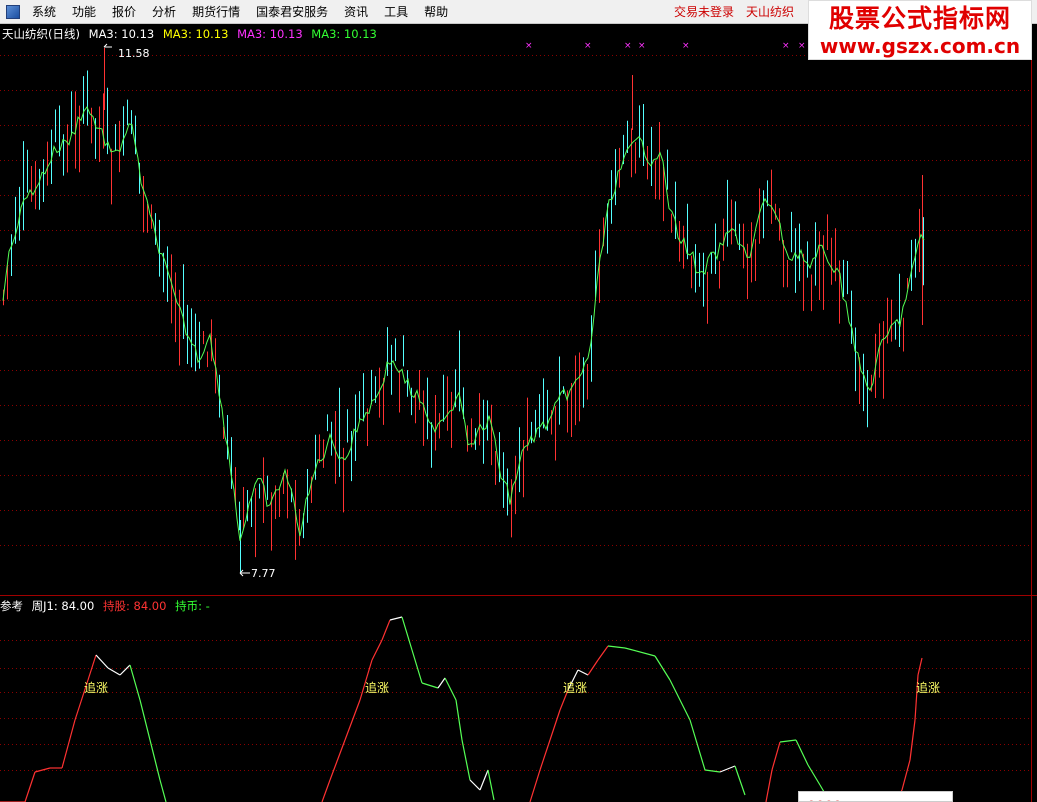 This screenshot has height=802, width=1037. What do you see at coordinates (63, 606) in the screenshot?
I see `zhou-j1-value: 周J1: 84.00` at bounding box center [63, 606].